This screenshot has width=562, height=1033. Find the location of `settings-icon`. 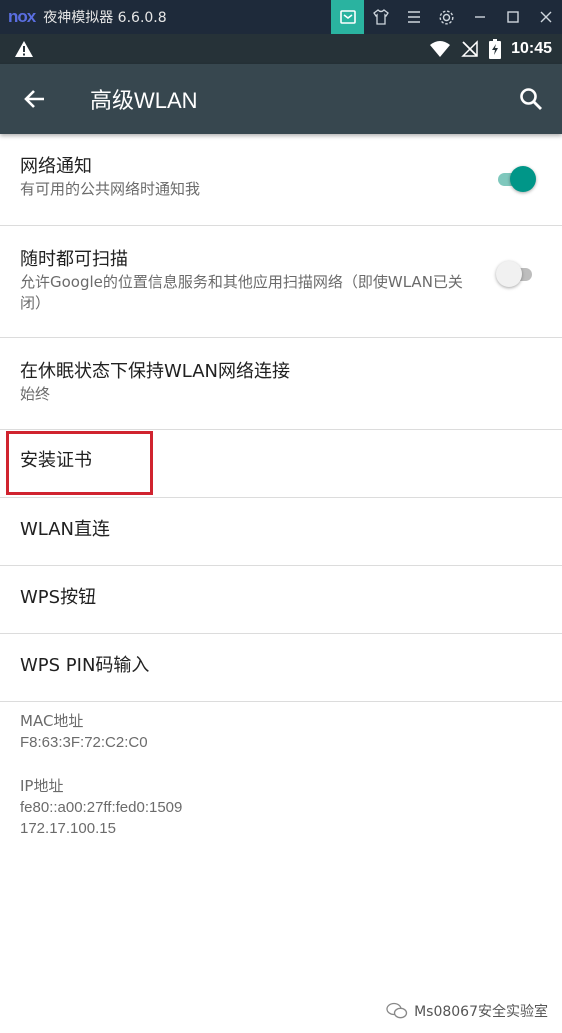

settings-icon is located at coordinates (446, 17).